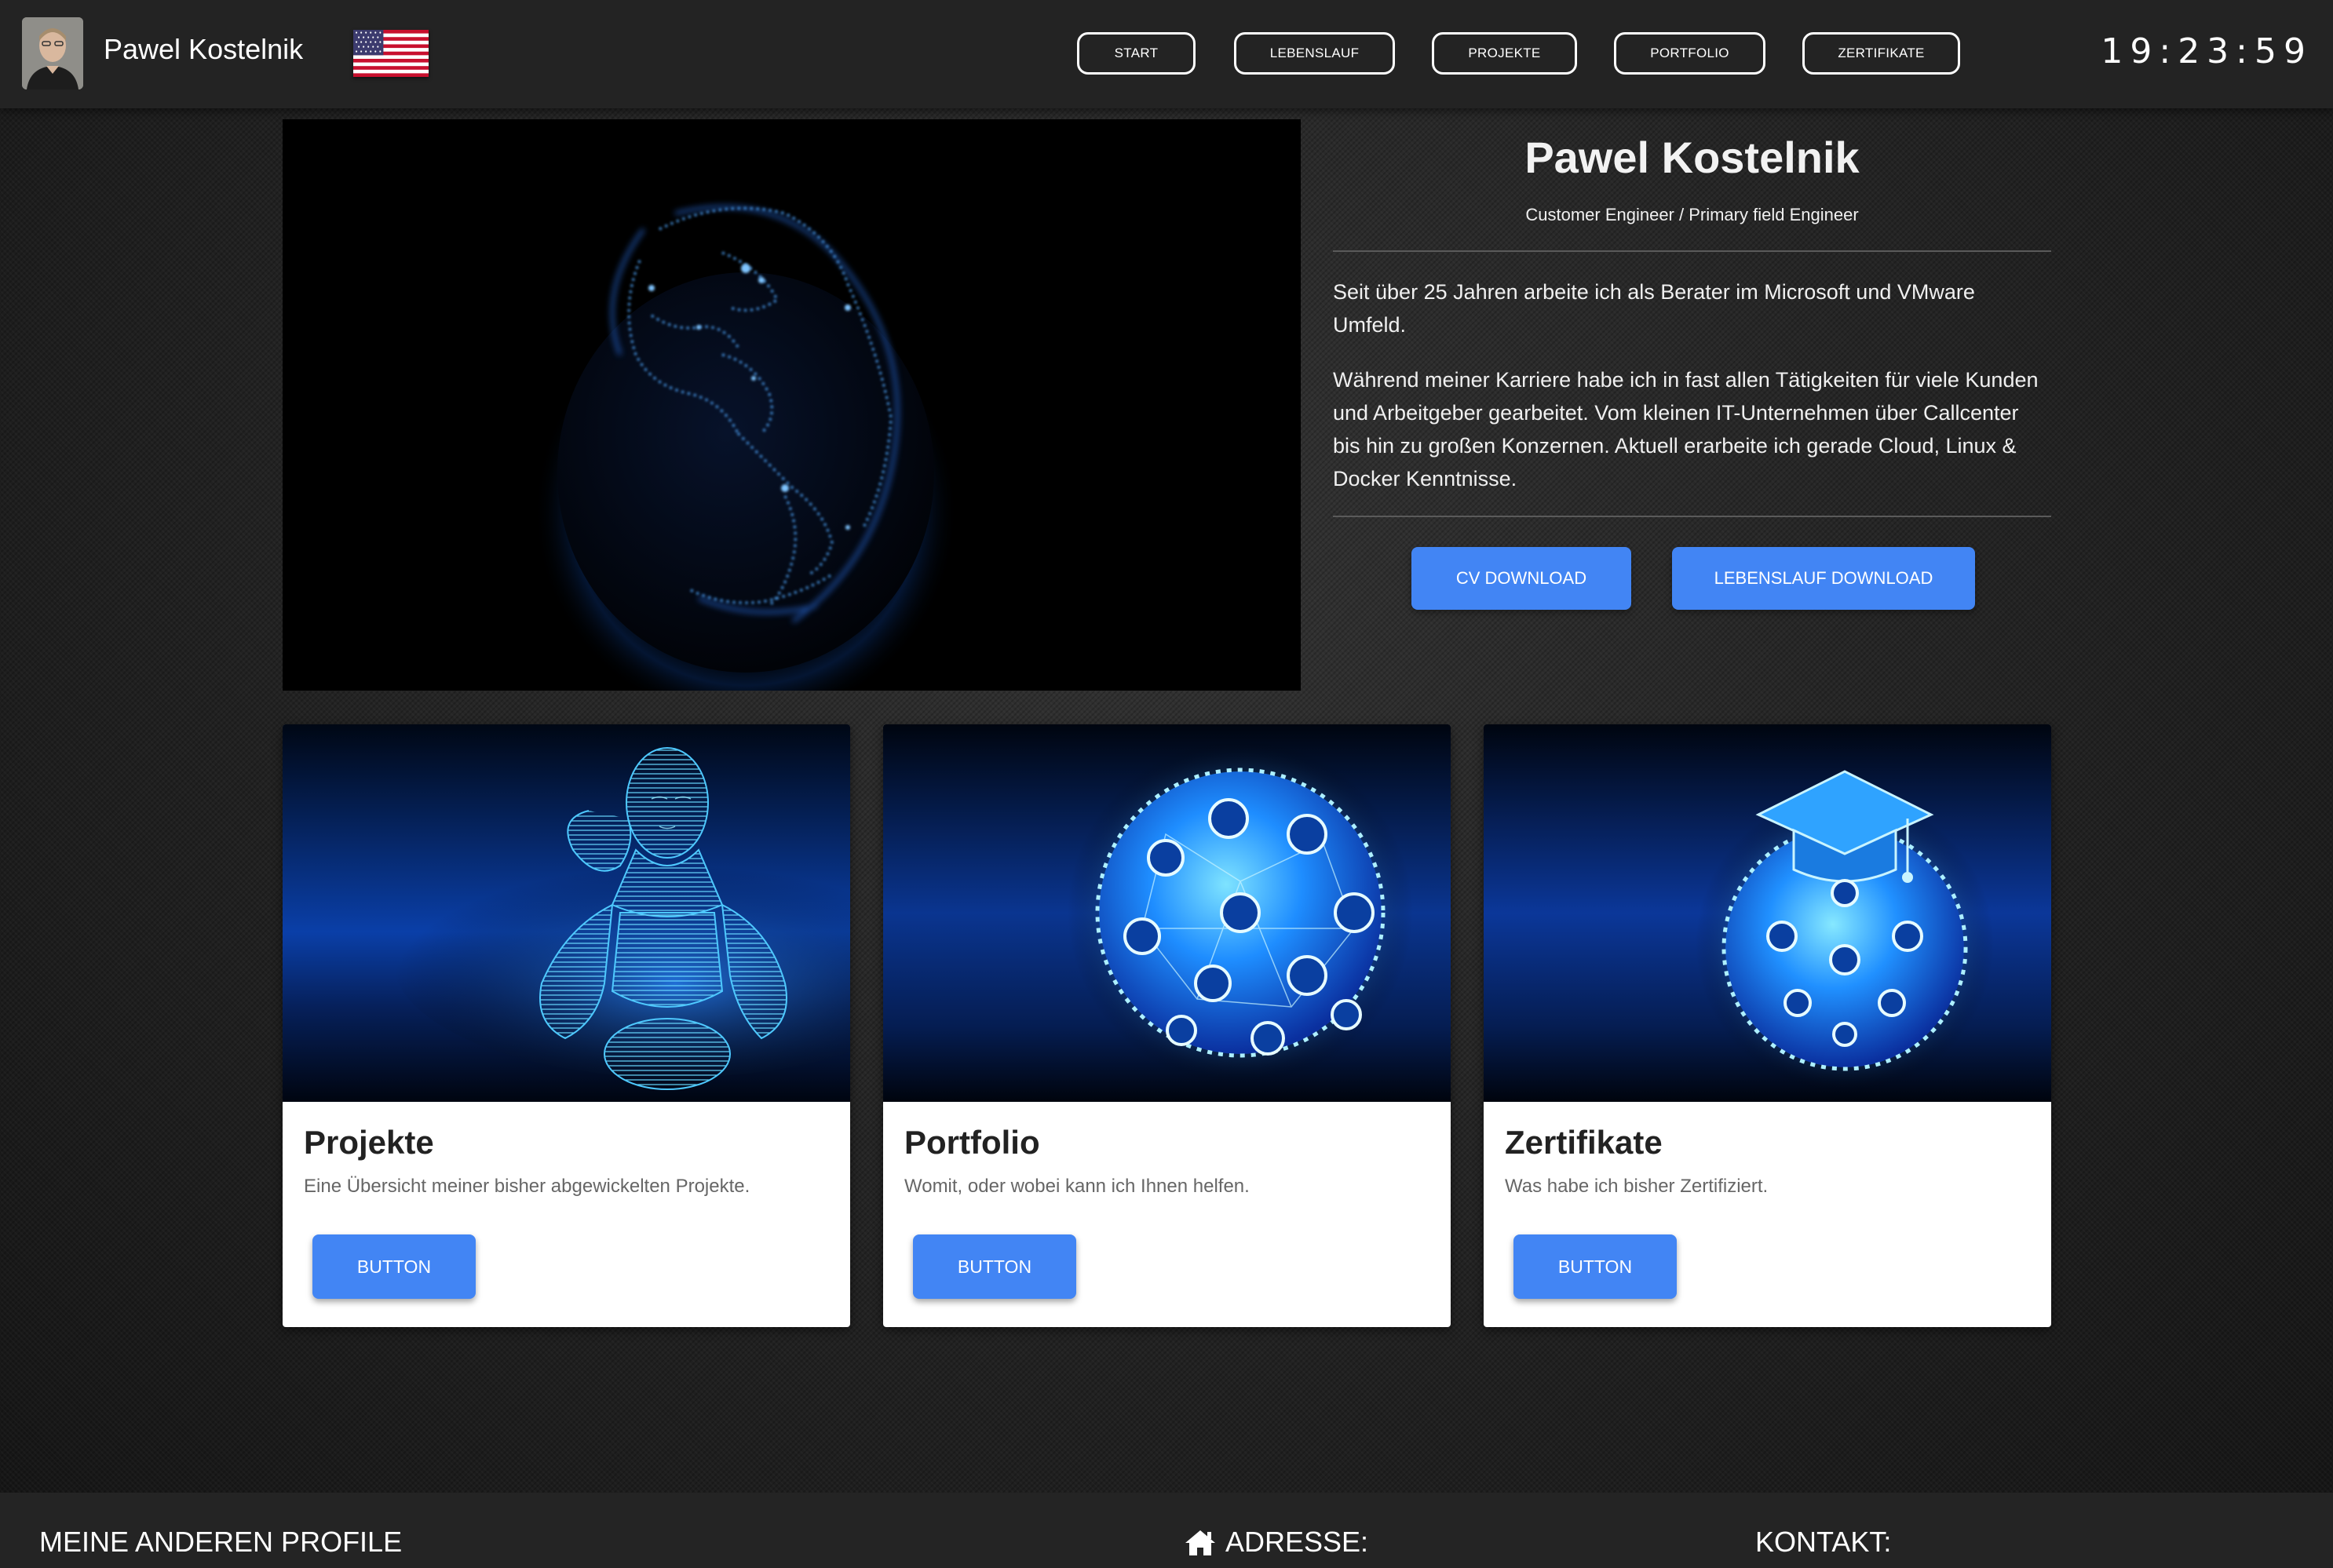 The image size is (2333, 1568). What do you see at coordinates (1824, 578) in the screenshot?
I see `lebenslauf-download-button: LEBENSLAUF DOWNLOAD` at bounding box center [1824, 578].